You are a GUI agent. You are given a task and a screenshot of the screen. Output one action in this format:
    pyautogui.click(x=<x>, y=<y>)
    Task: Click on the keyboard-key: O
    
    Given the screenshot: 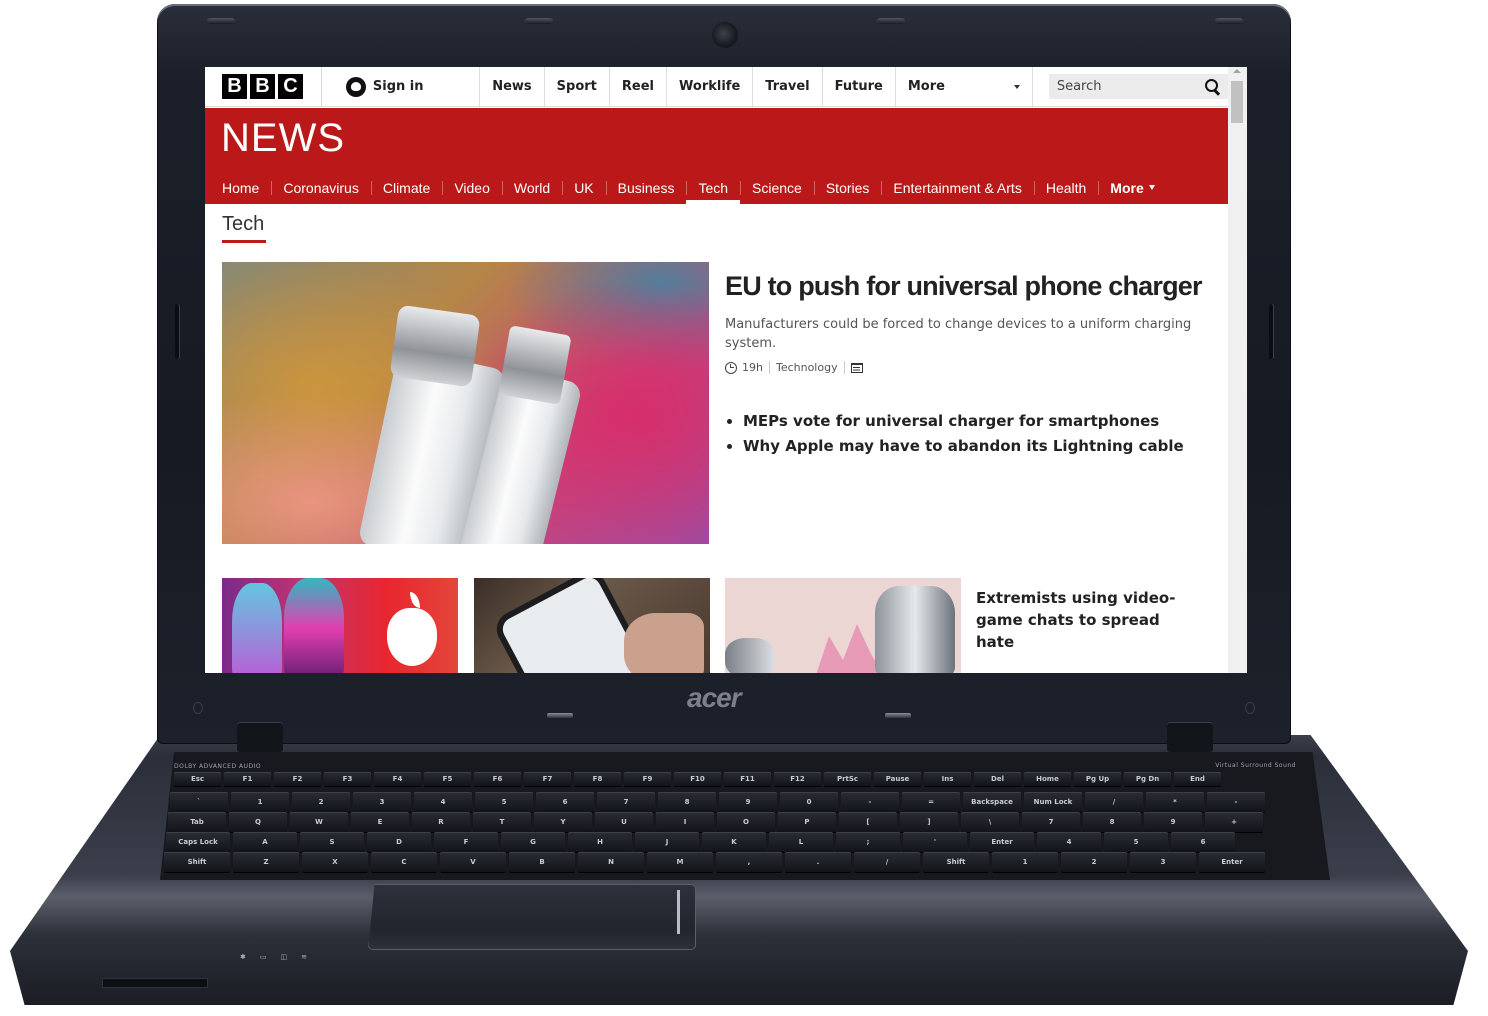 What is the action you would take?
    pyautogui.click(x=746, y=822)
    